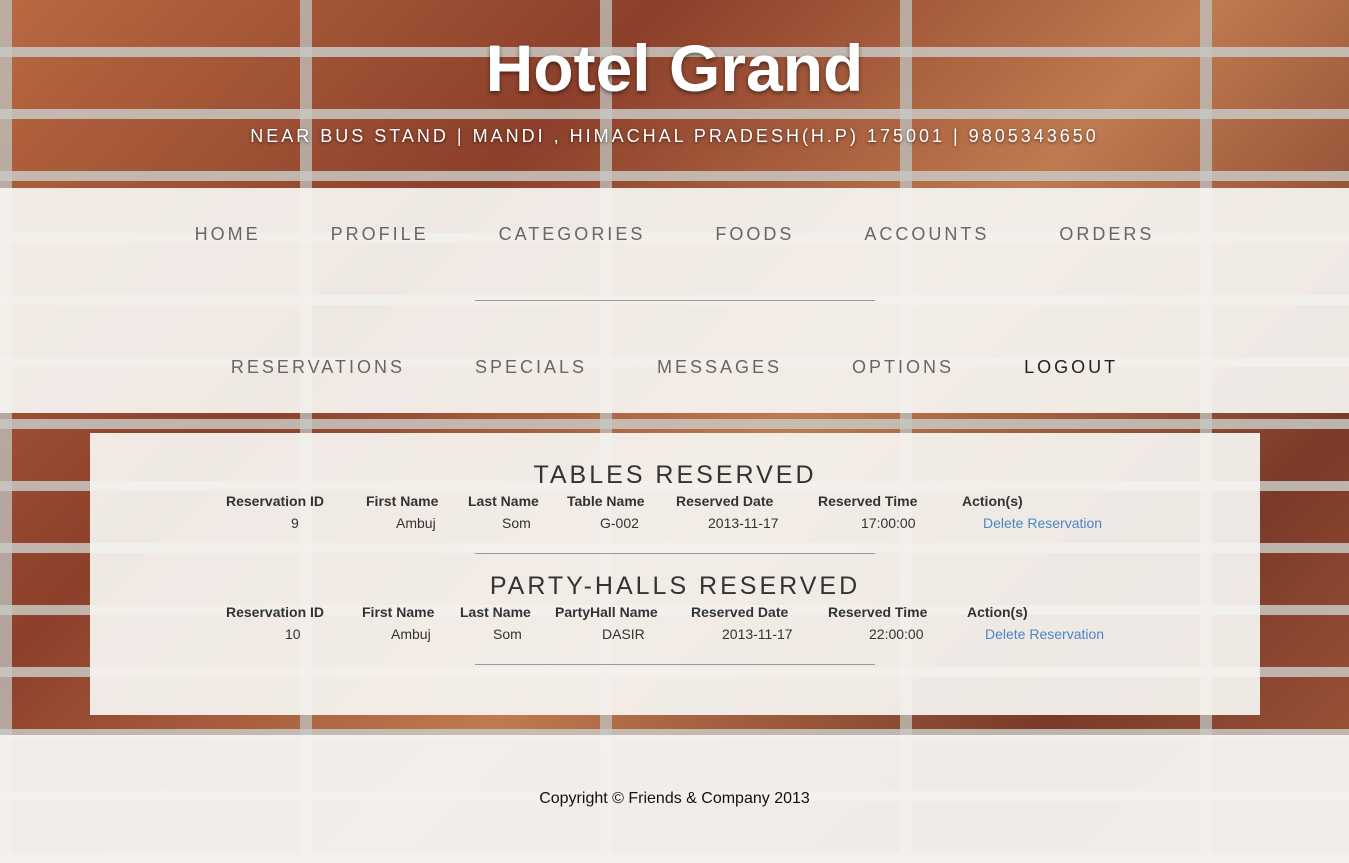  What do you see at coordinates (1106, 234) in the screenshot?
I see `nav-orders: ORDERS` at bounding box center [1106, 234].